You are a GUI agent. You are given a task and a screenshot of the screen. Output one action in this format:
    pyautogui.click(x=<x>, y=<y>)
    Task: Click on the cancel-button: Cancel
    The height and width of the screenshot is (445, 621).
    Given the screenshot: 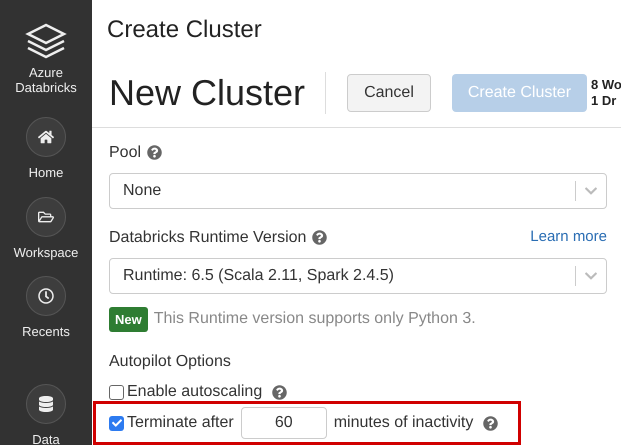 What is the action you would take?
    pyautogui.click(x=389, y=93)
    